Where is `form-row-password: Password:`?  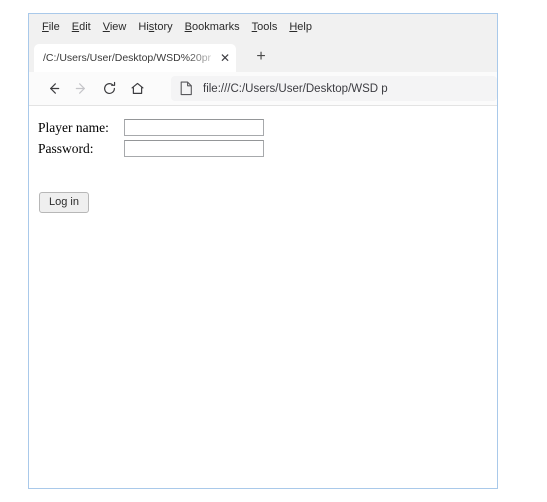 form-row-password: Password: is located at coordinates (267, 148).